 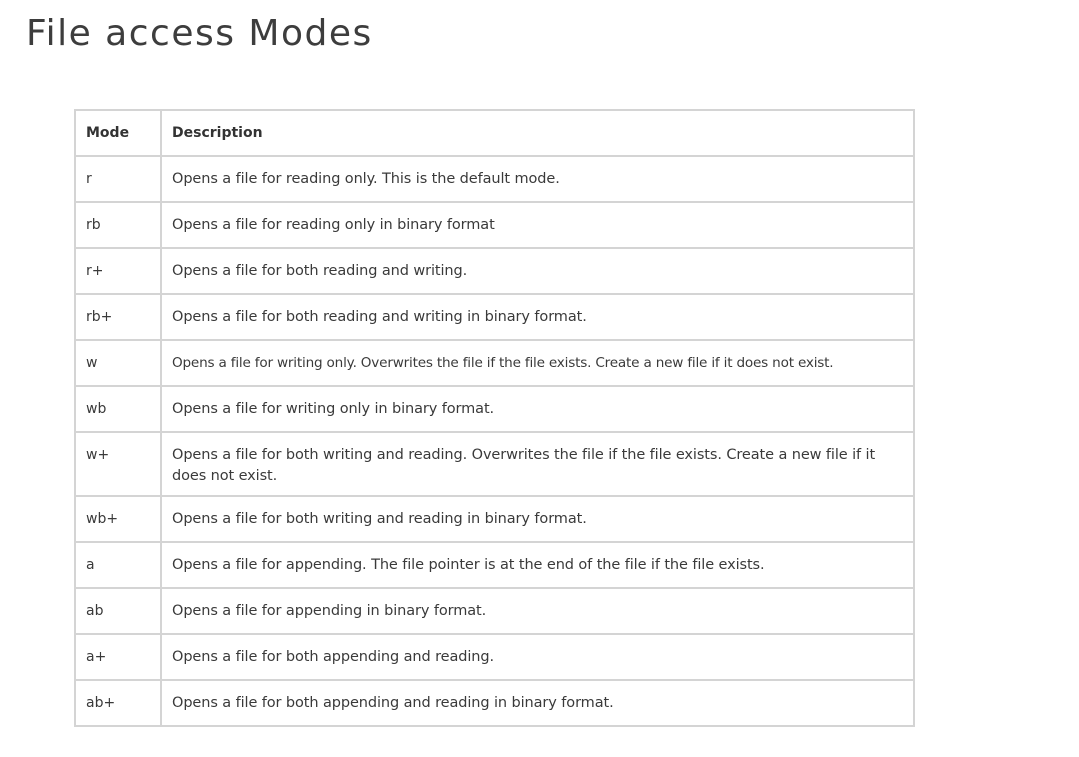 What do you see at coordinates (118, 271) in the screenshot?
I see `mode-cell: r+` at bounding box center [118, 271].